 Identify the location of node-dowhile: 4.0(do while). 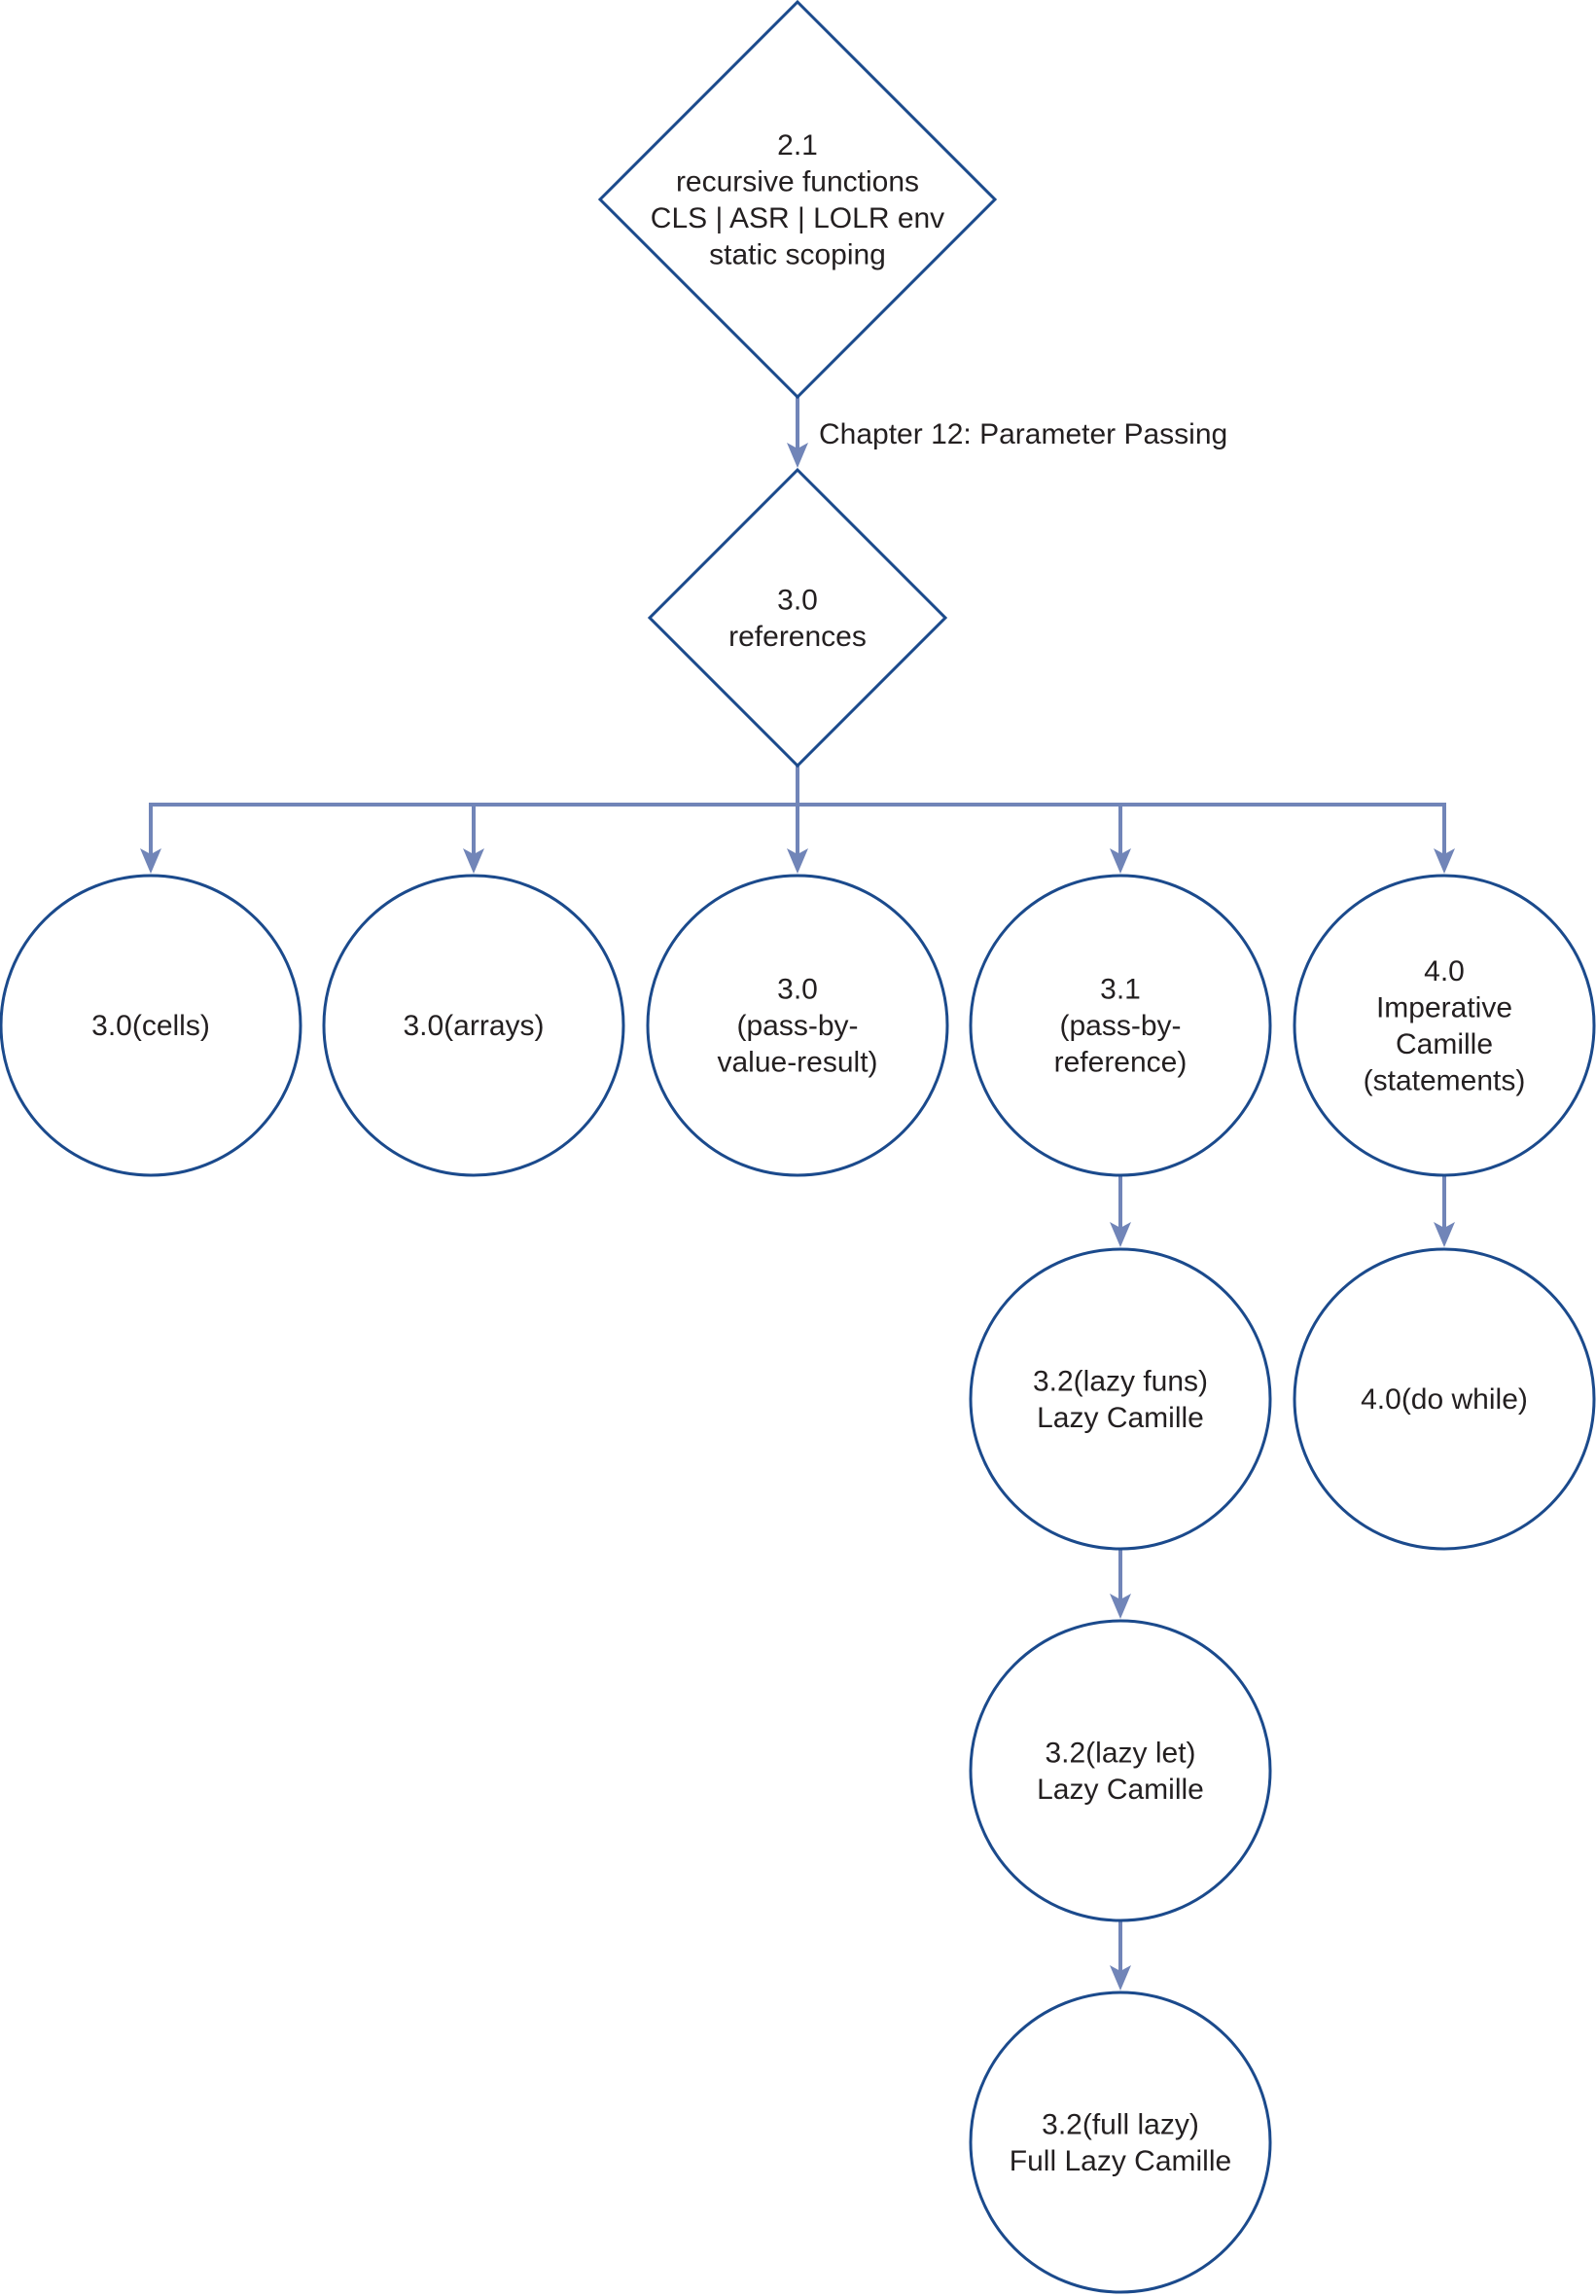
(1445, 1399).